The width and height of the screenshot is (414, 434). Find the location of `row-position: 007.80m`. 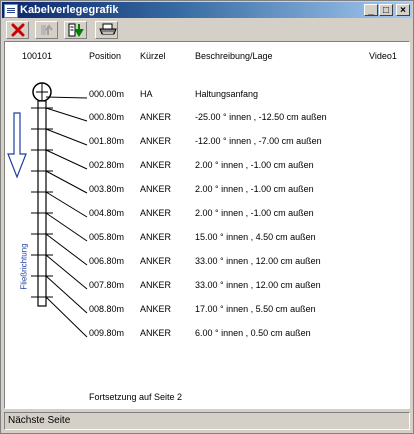

row-position: 007.80m is located at coordinates (107, 285).